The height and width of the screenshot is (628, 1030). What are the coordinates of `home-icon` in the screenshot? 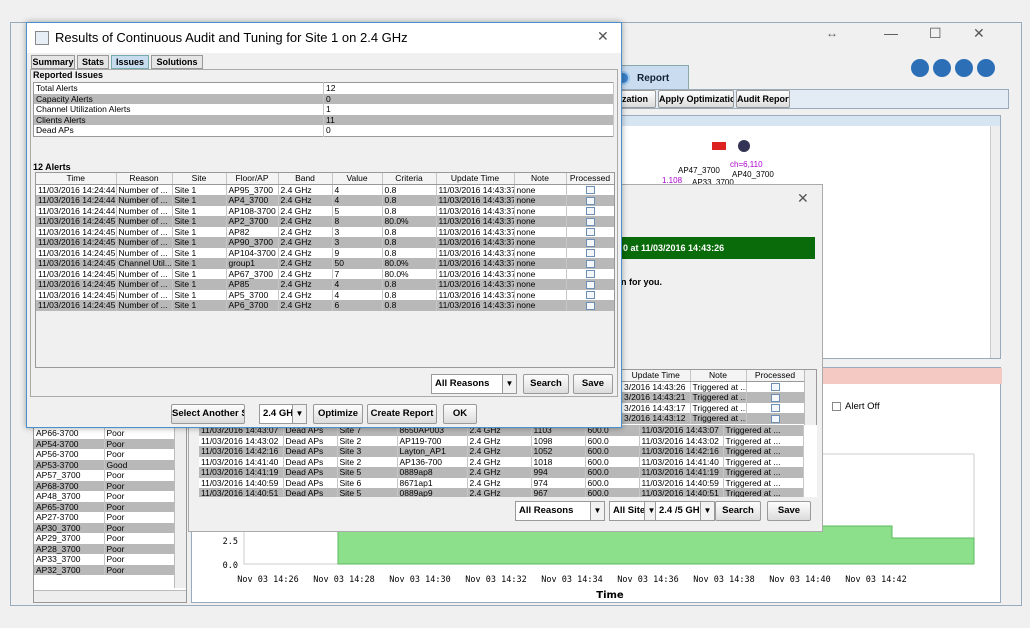 It's located at (920, 68).